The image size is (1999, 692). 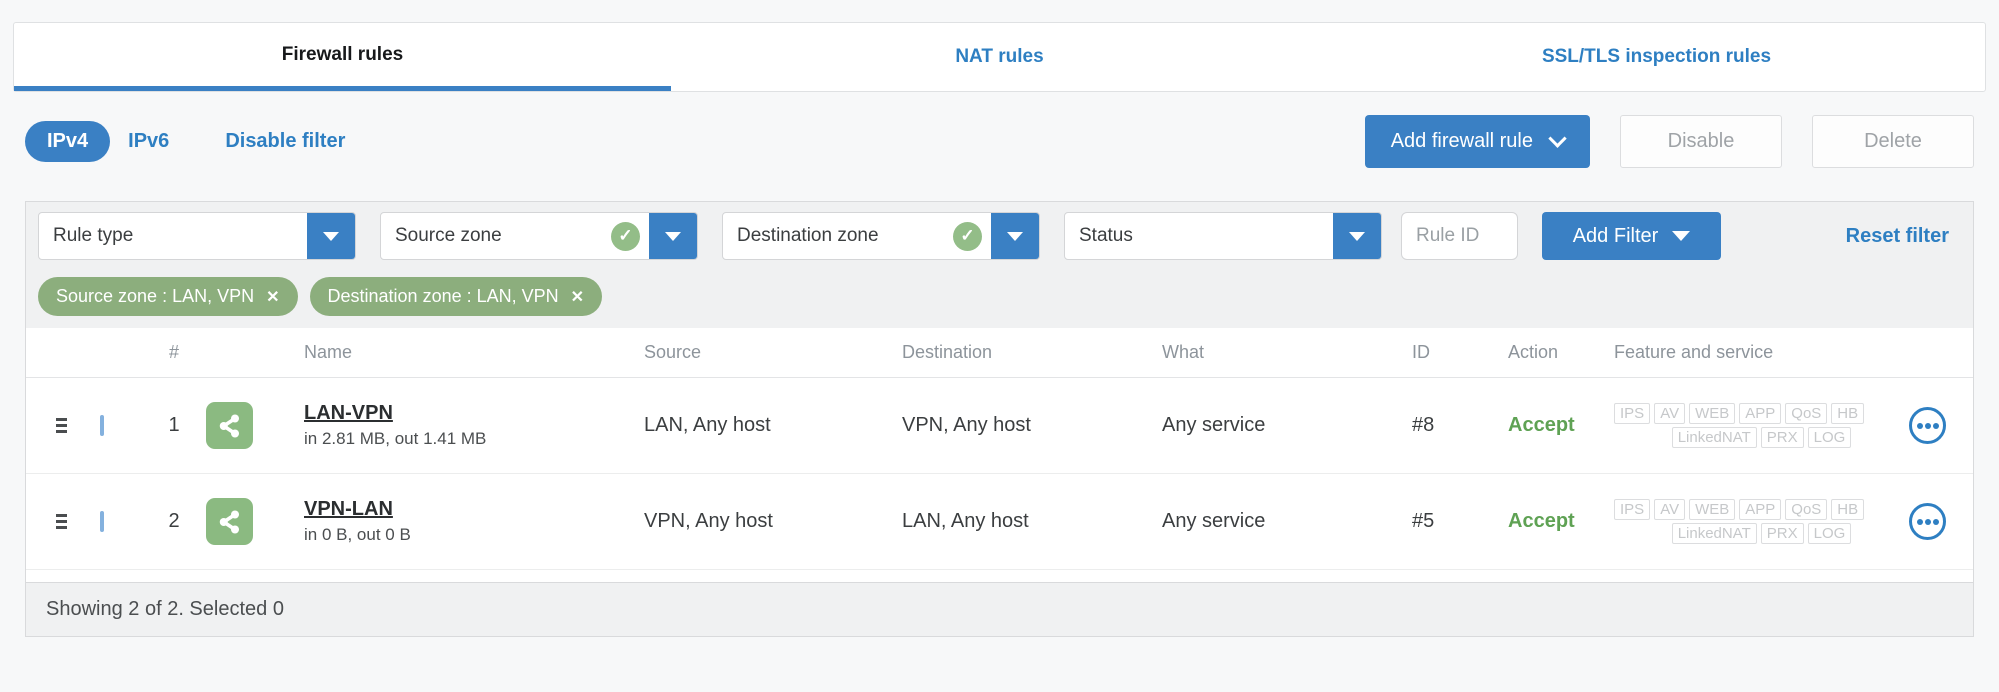 What do you see at coordinates (1461, 141) in the screenshot?
I see `add-firewall-rule-label: Add firewall rule` at bounding box center [1461, 141].